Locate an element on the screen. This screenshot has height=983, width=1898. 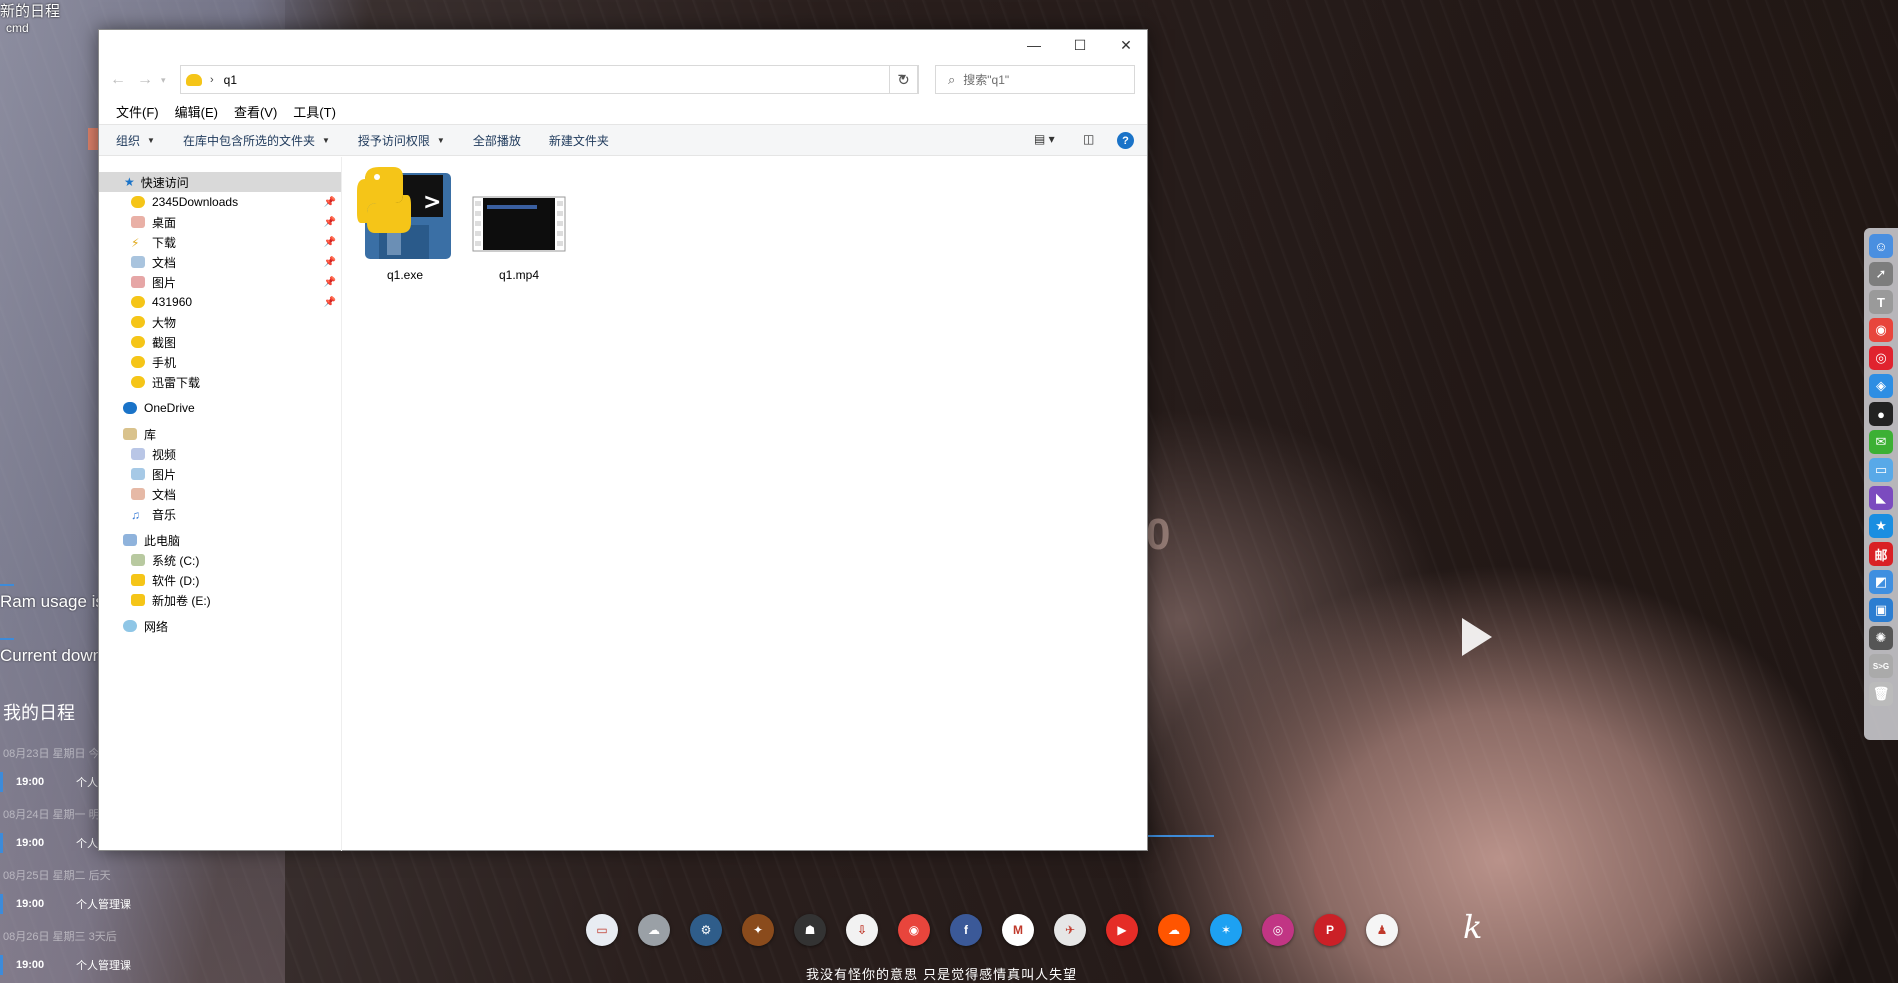
preview-pane-icon: ◫ is located at coordinates (1088, 139).